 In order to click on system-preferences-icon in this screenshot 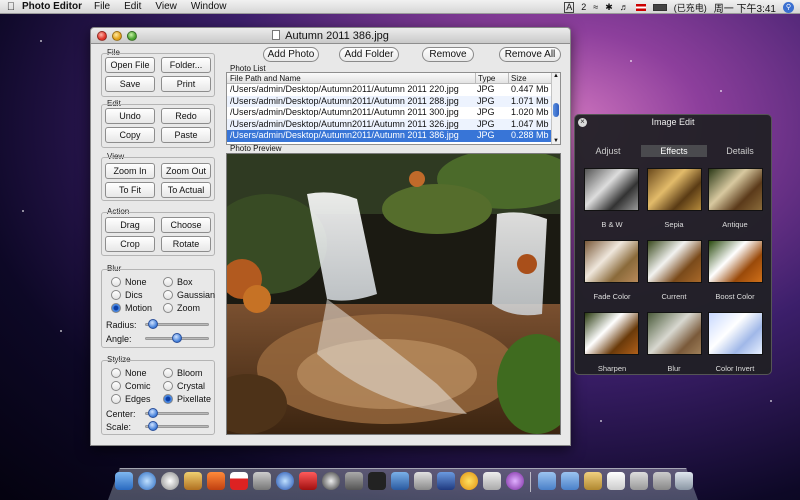, I will do `click(354, 481)`.